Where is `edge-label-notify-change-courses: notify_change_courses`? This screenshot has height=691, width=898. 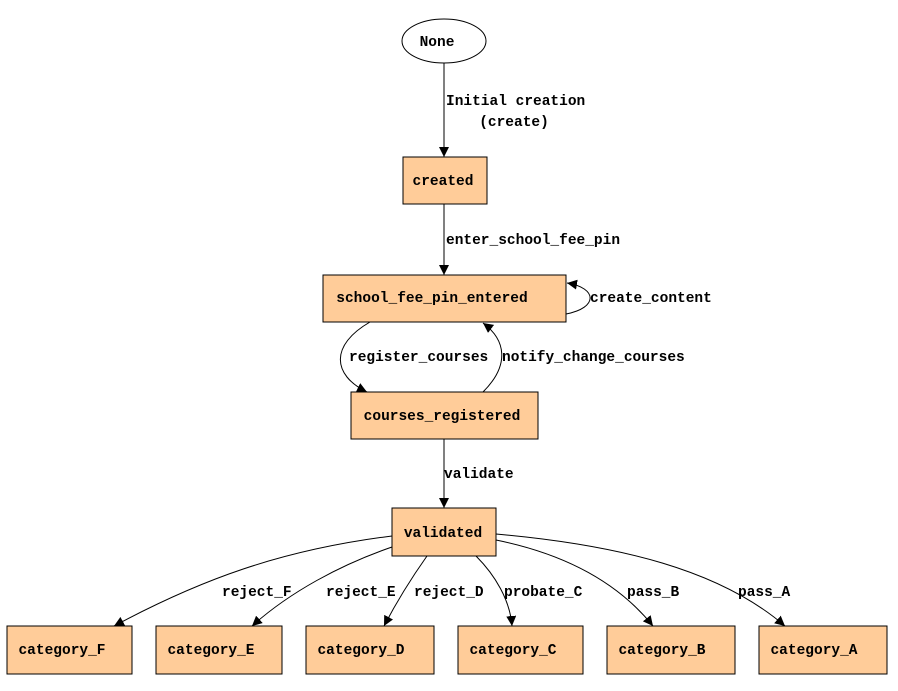
edge-label-notify-change-courses: notify_change_courses is located at coordinates (593, 358).